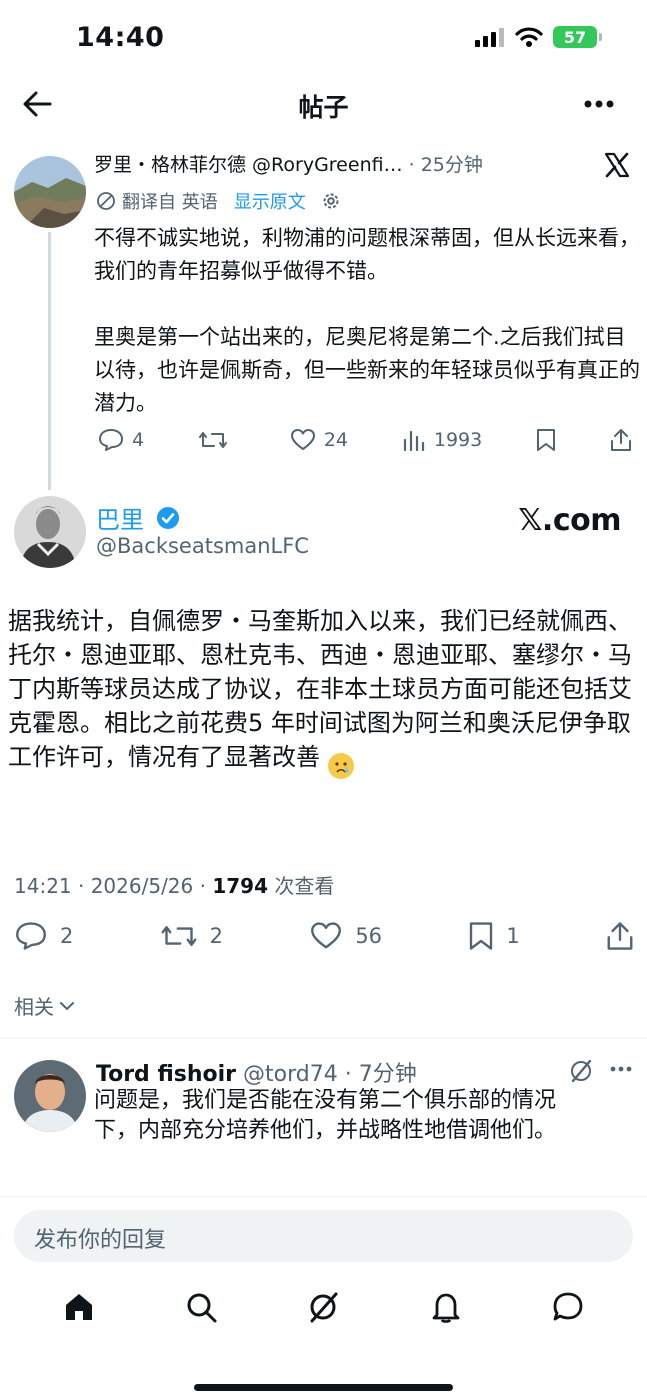 This screenshot has height=1400, width=647. What do you see at coordinates (323, 107) in the screenshot?
I see `page-title: 帖子` at bounding box center [323, 107].